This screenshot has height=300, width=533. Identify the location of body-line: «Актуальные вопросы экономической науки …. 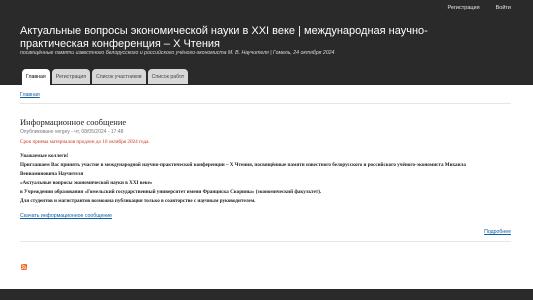
(86, 182).